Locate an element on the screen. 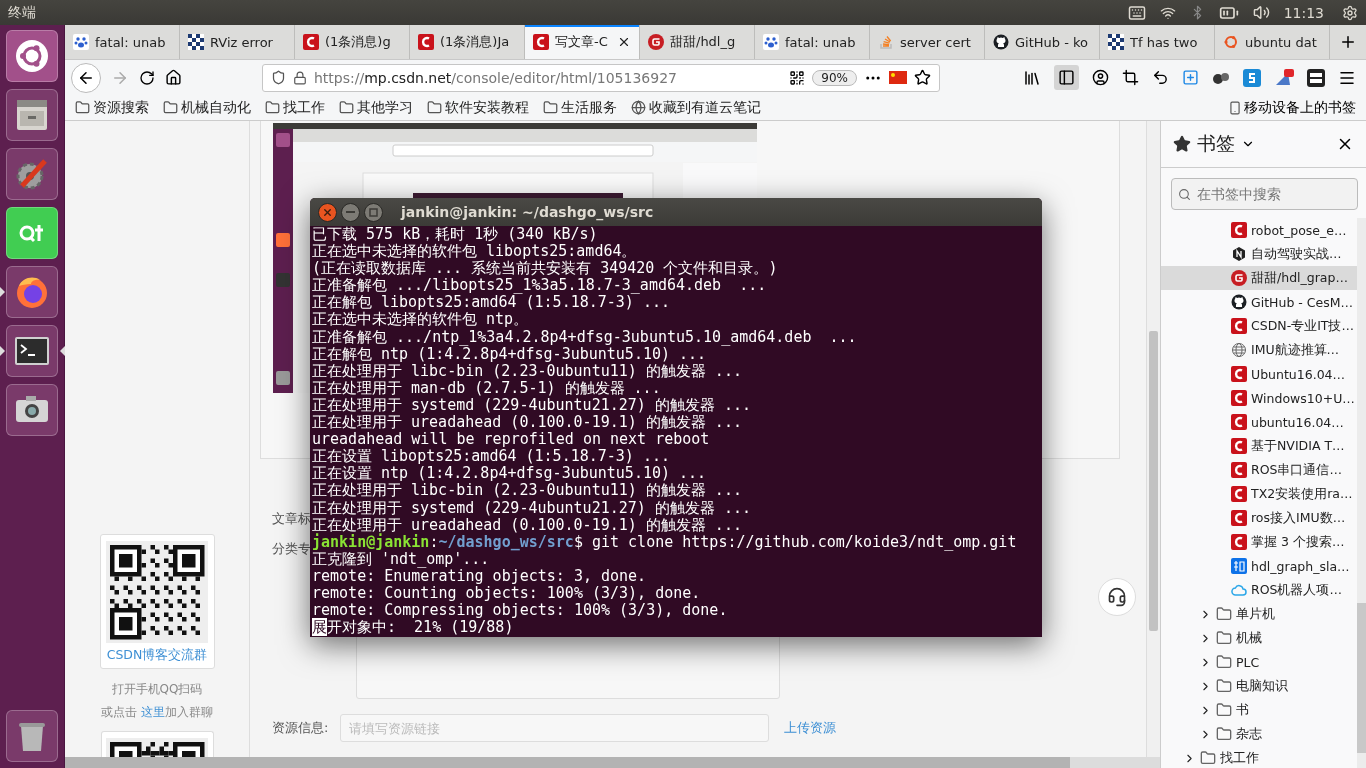  terminal-line: (正在读取数据库 ... 系统当前共安装有 349420 个文件和目录。) is located at coordinates (545, 269).